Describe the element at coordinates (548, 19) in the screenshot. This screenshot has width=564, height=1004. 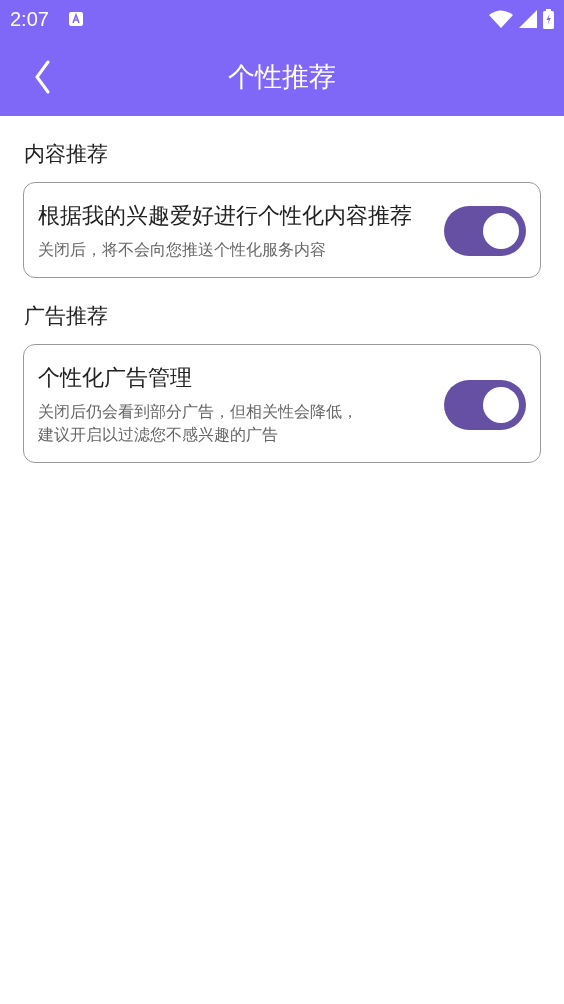
I see `battery-icon` at that location.